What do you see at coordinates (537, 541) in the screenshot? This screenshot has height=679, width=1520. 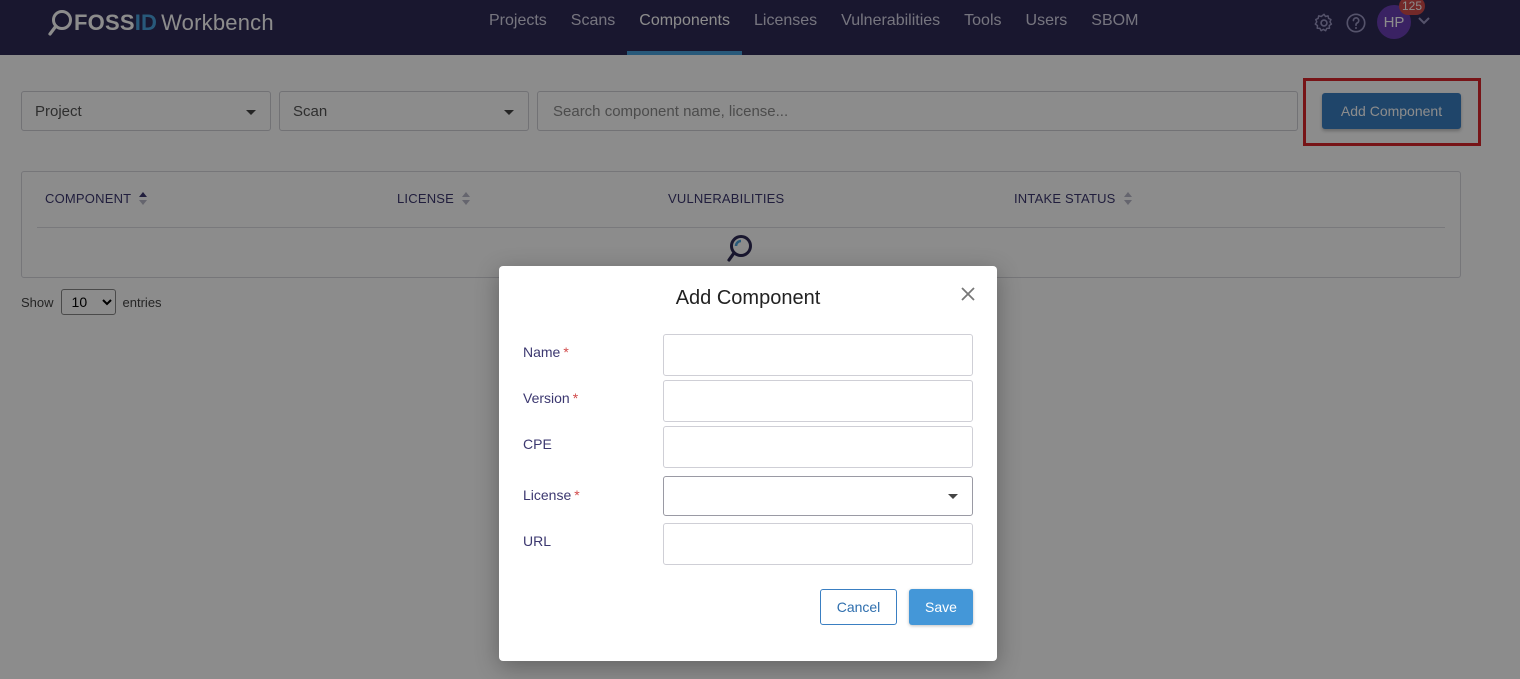 I see `url-label: URL` at bounding box center [537, 541].